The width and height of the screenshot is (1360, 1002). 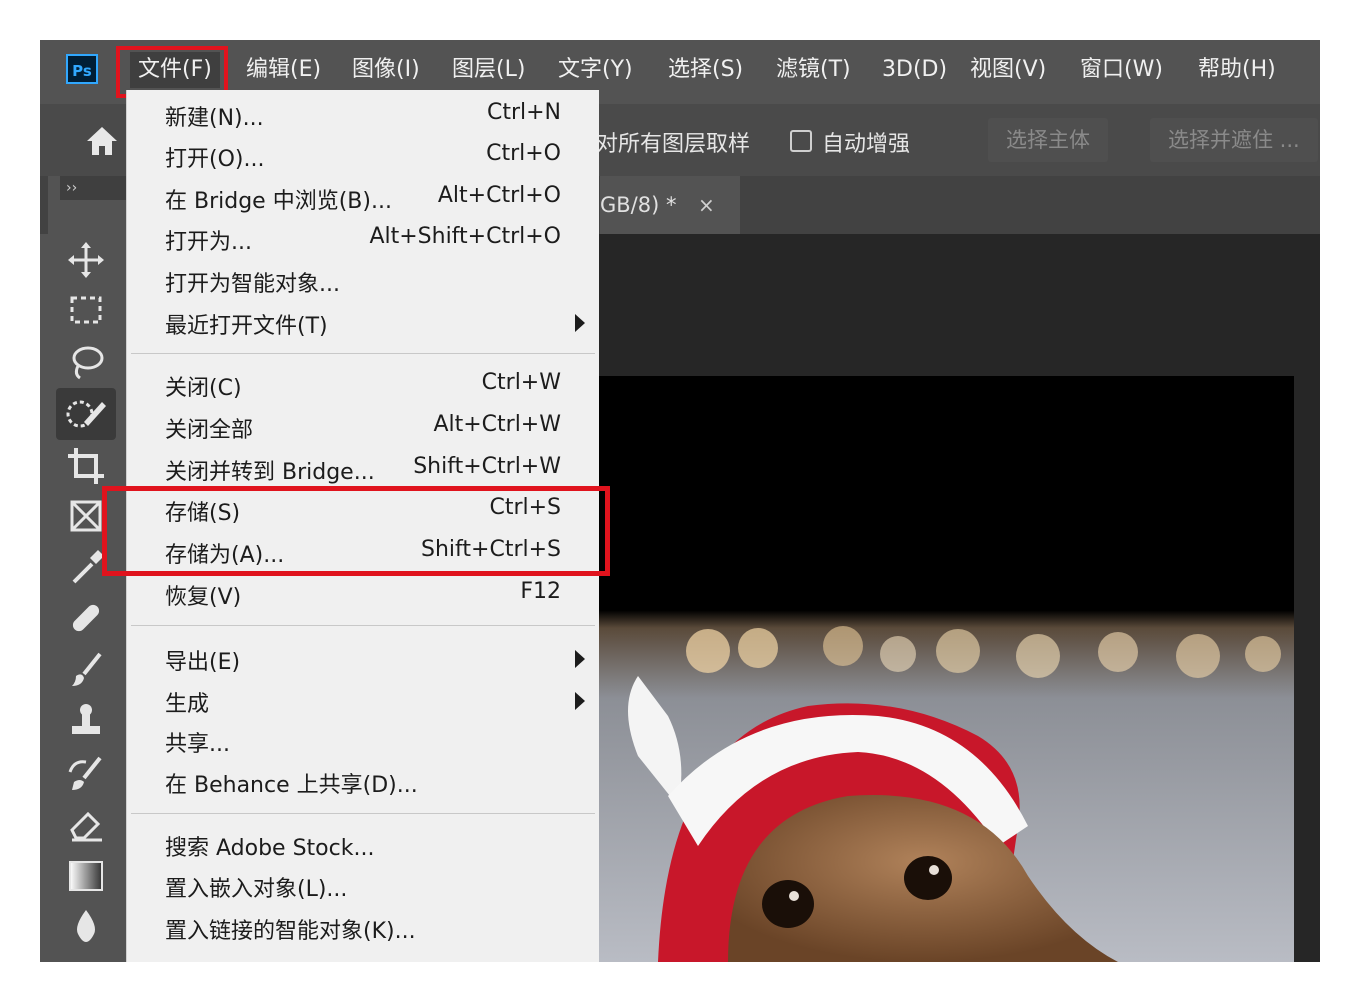 What do you see at coordinates (1048, 140) in the screenshot?
I see `select-subject-button: 选择主体` at bounding box center [1048, 140].